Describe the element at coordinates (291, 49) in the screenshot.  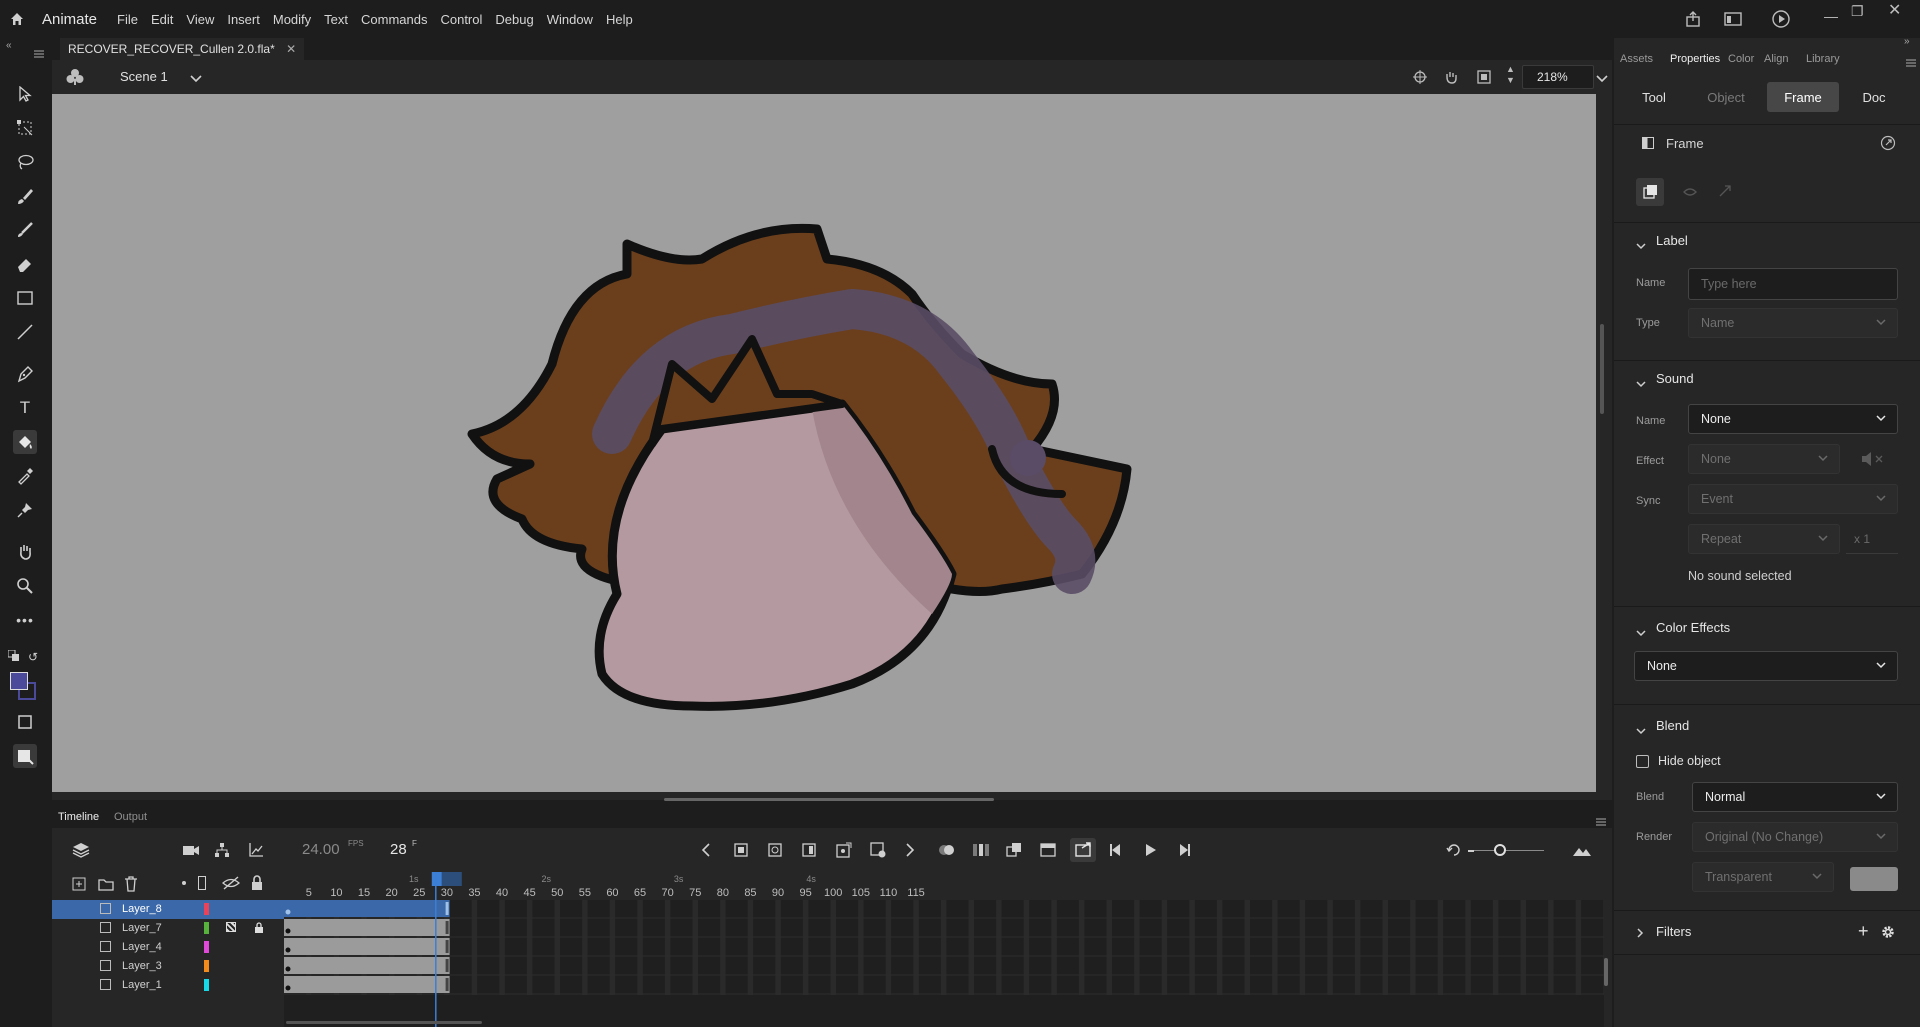
I see `close-tab-icon: ✕` at that location.